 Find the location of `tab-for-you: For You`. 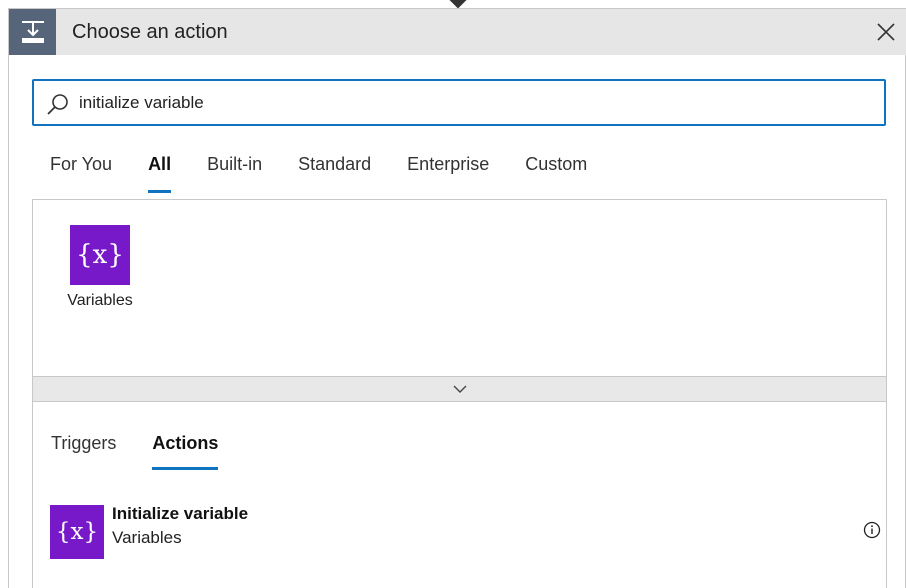

tab-for-you: For You is located at coordinates (81, 173).